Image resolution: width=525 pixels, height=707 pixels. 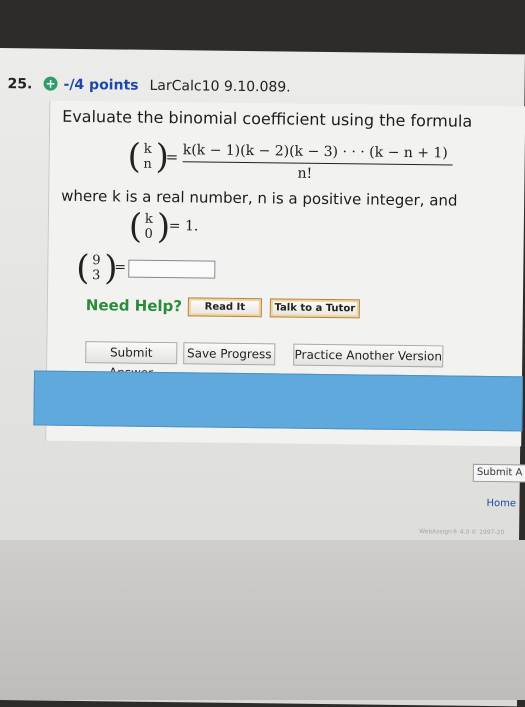 I want to click on binom-k0-bottom: 0, so click(x=148, y=234).